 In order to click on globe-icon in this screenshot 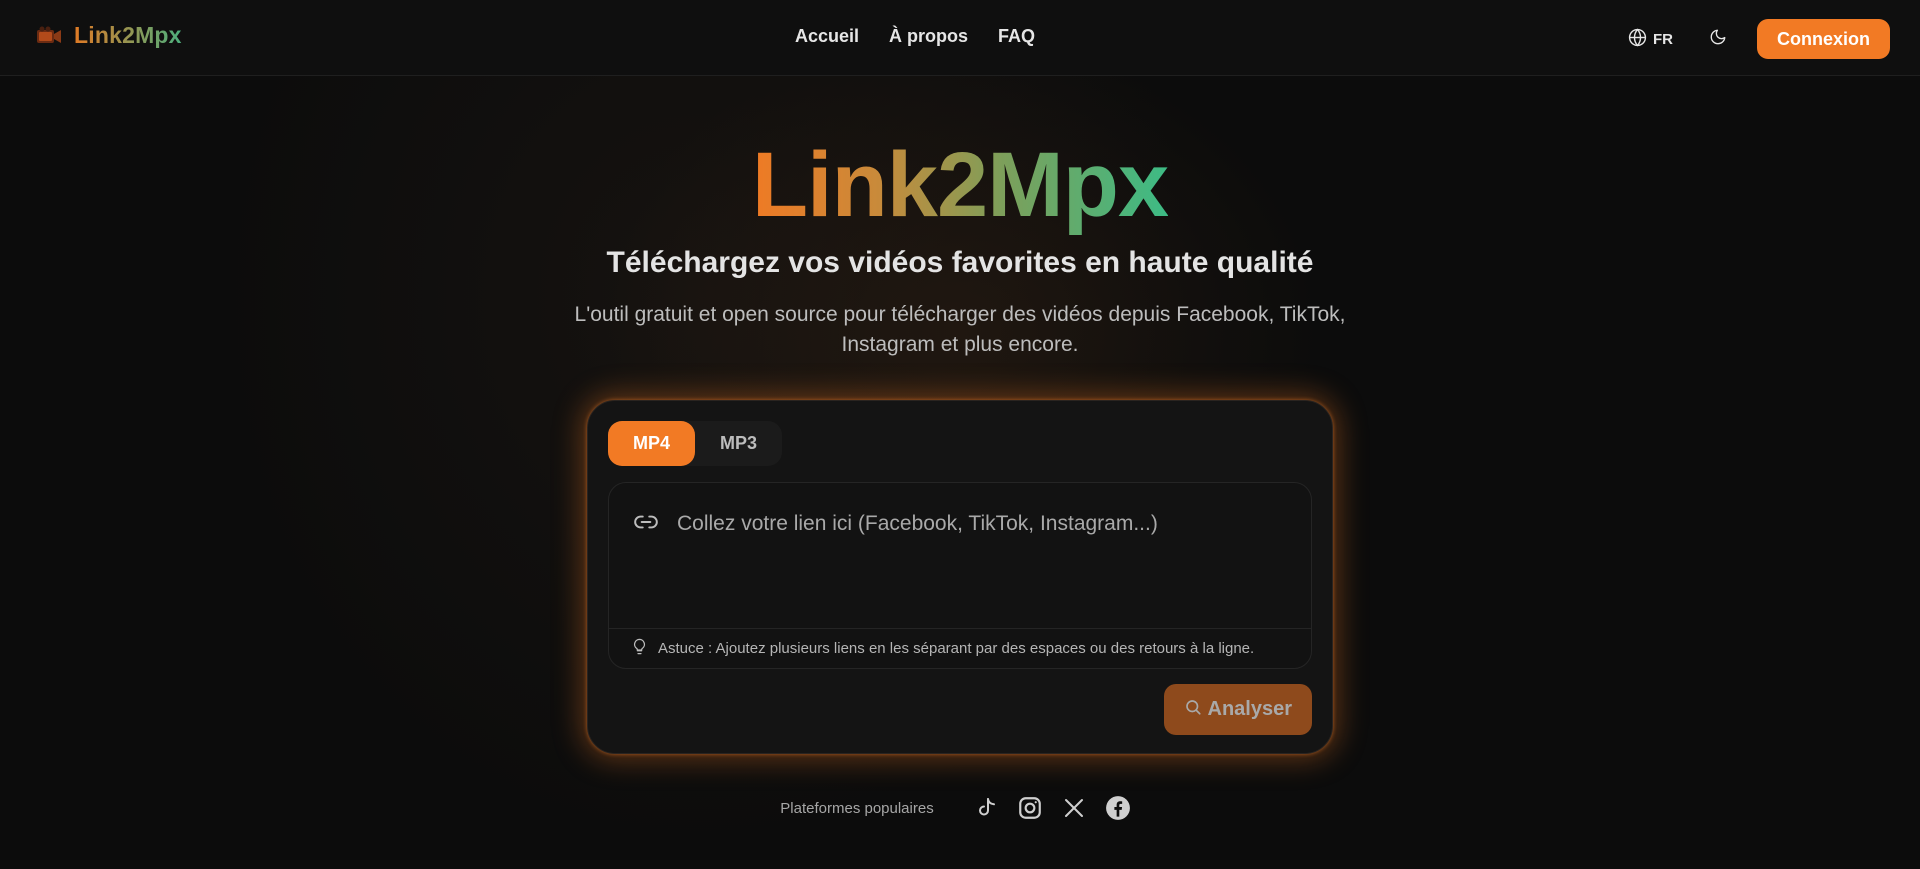, I will do `click(1637, 39)`.